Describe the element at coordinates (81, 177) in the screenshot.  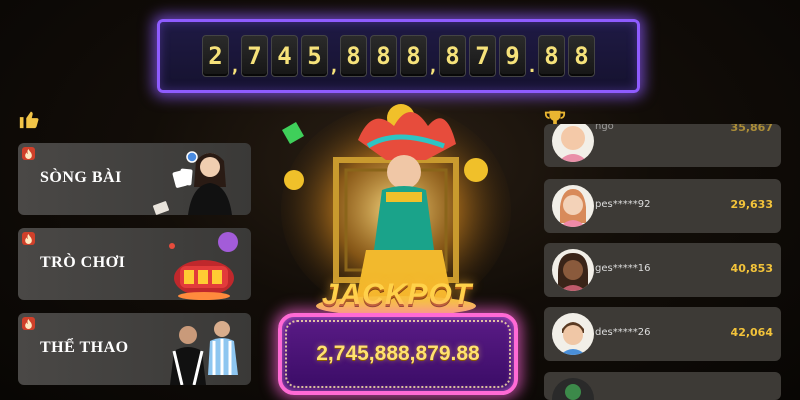
I see `category-label: SÒNG BÀI` at that location.